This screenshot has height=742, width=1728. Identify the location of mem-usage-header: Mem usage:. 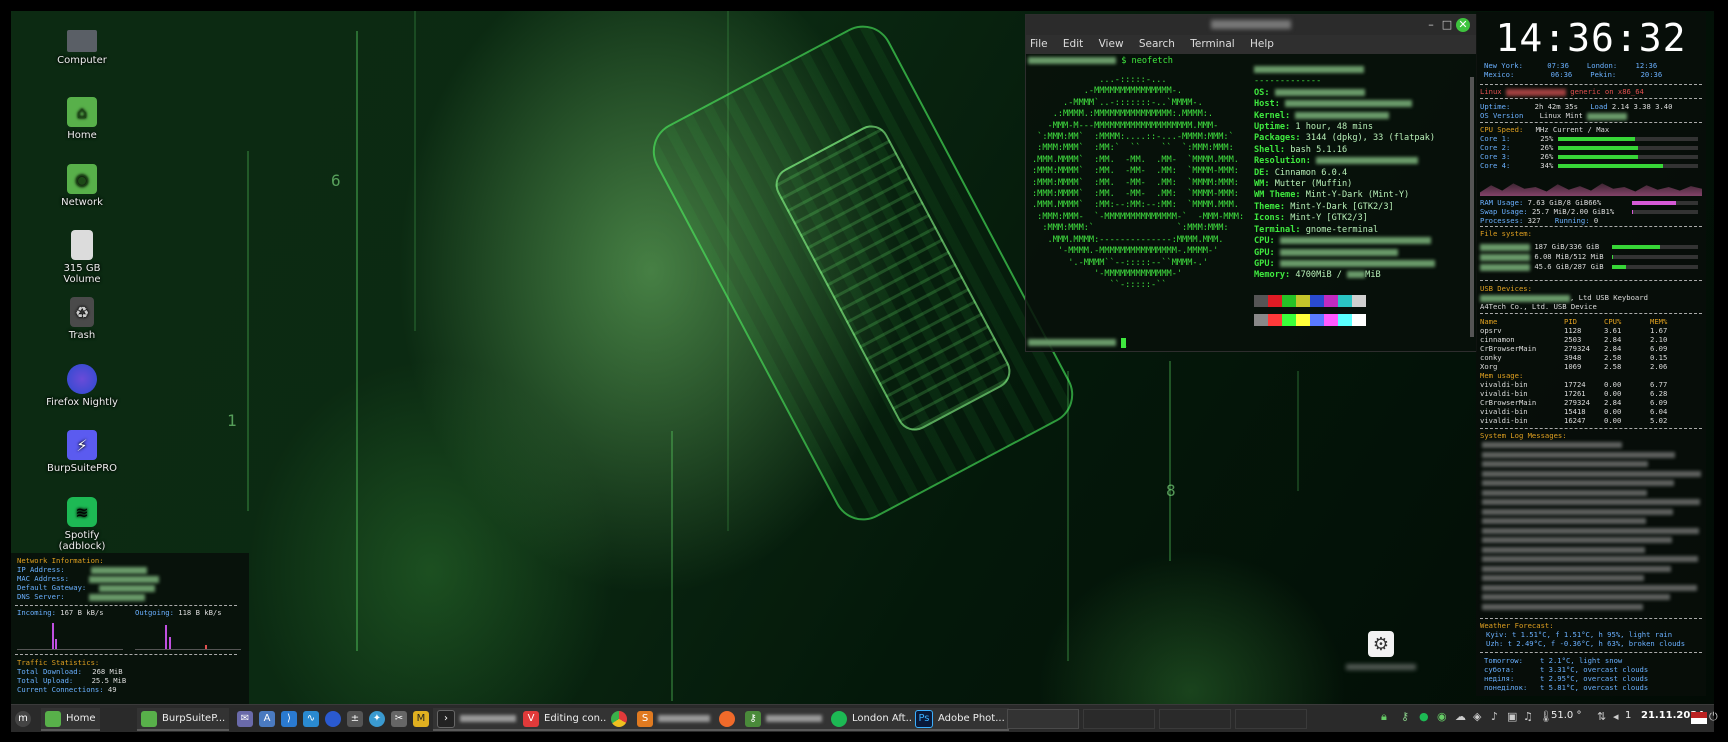
(1502, 375).